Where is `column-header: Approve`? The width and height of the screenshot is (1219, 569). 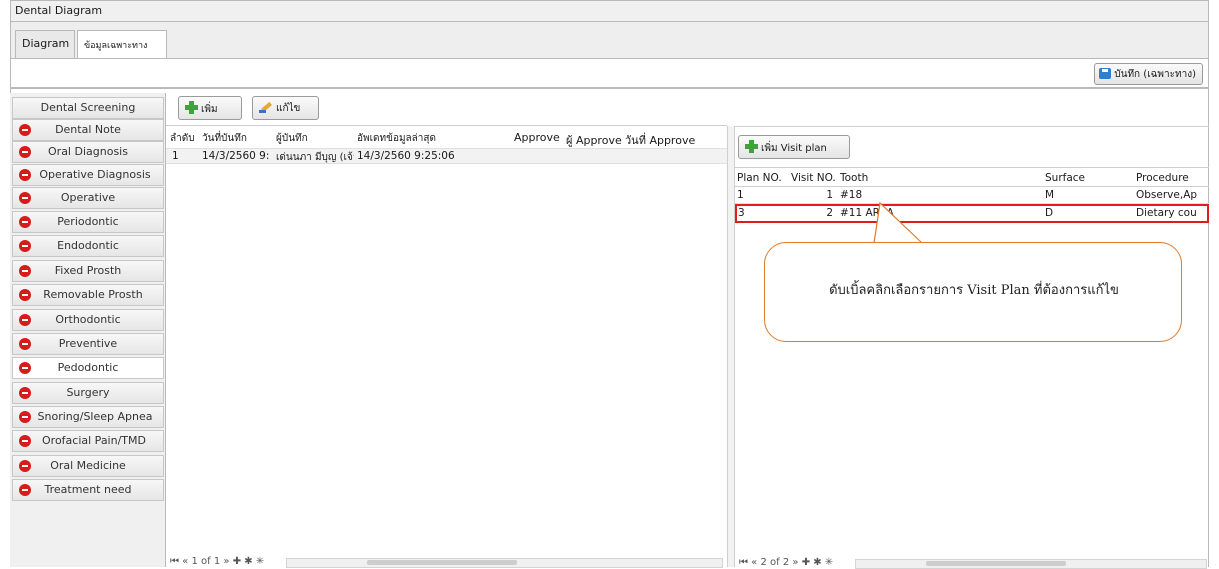 column-header: Approve is located at coordinates (537, 137).